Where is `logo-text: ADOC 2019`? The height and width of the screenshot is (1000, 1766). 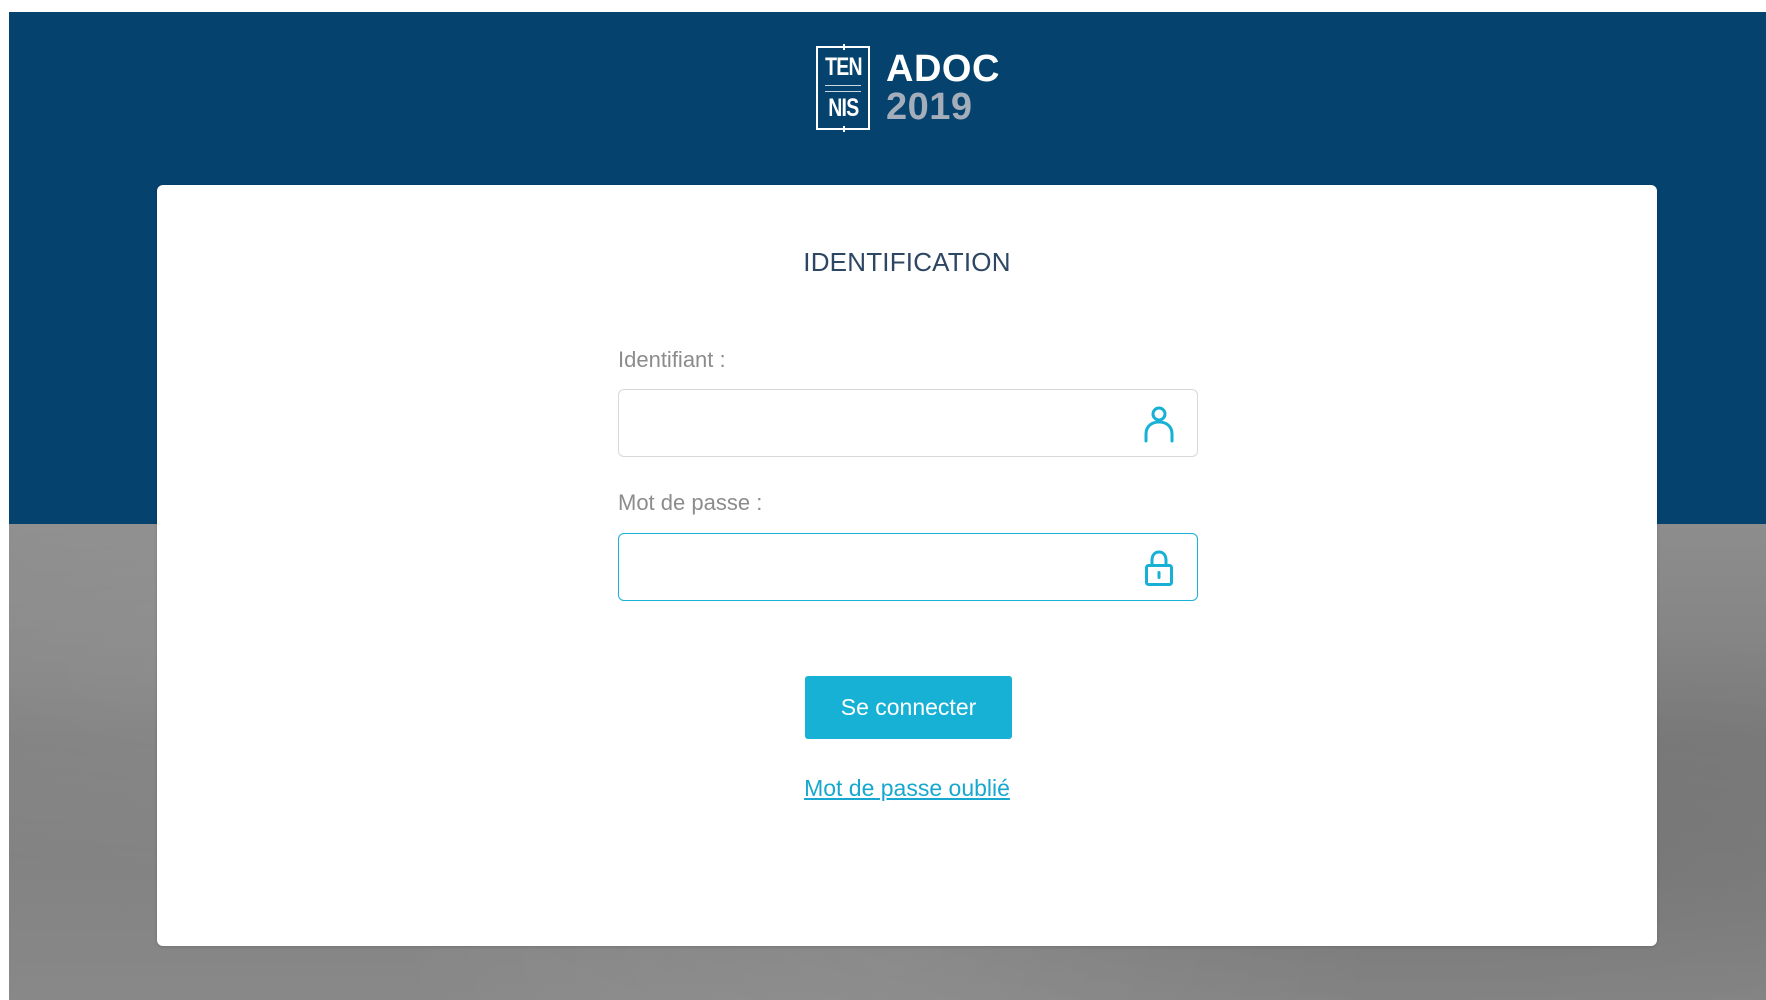 logo-text: ADOC 2019 is located at coordinates (943, 88).